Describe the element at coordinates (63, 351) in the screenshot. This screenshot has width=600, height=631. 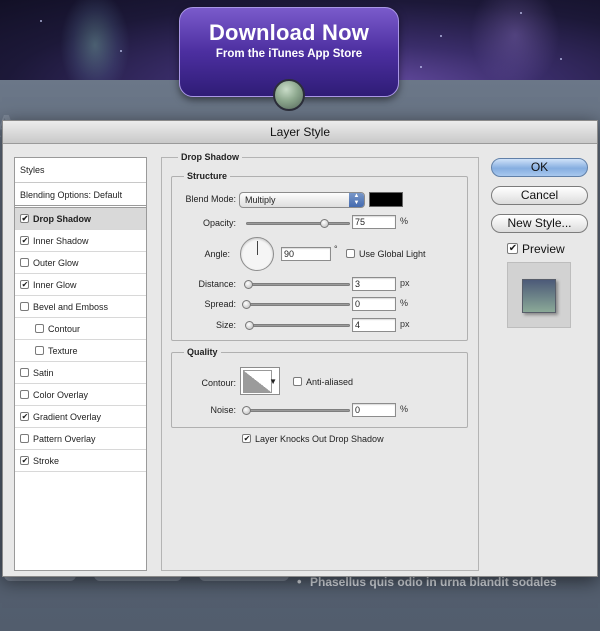
I see `style-item-label: Texture` at that location.